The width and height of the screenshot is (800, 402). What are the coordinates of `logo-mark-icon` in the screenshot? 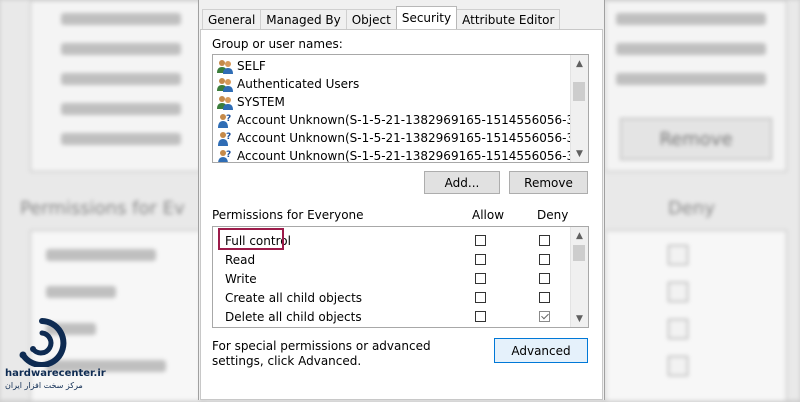 It's located at (43, 342).